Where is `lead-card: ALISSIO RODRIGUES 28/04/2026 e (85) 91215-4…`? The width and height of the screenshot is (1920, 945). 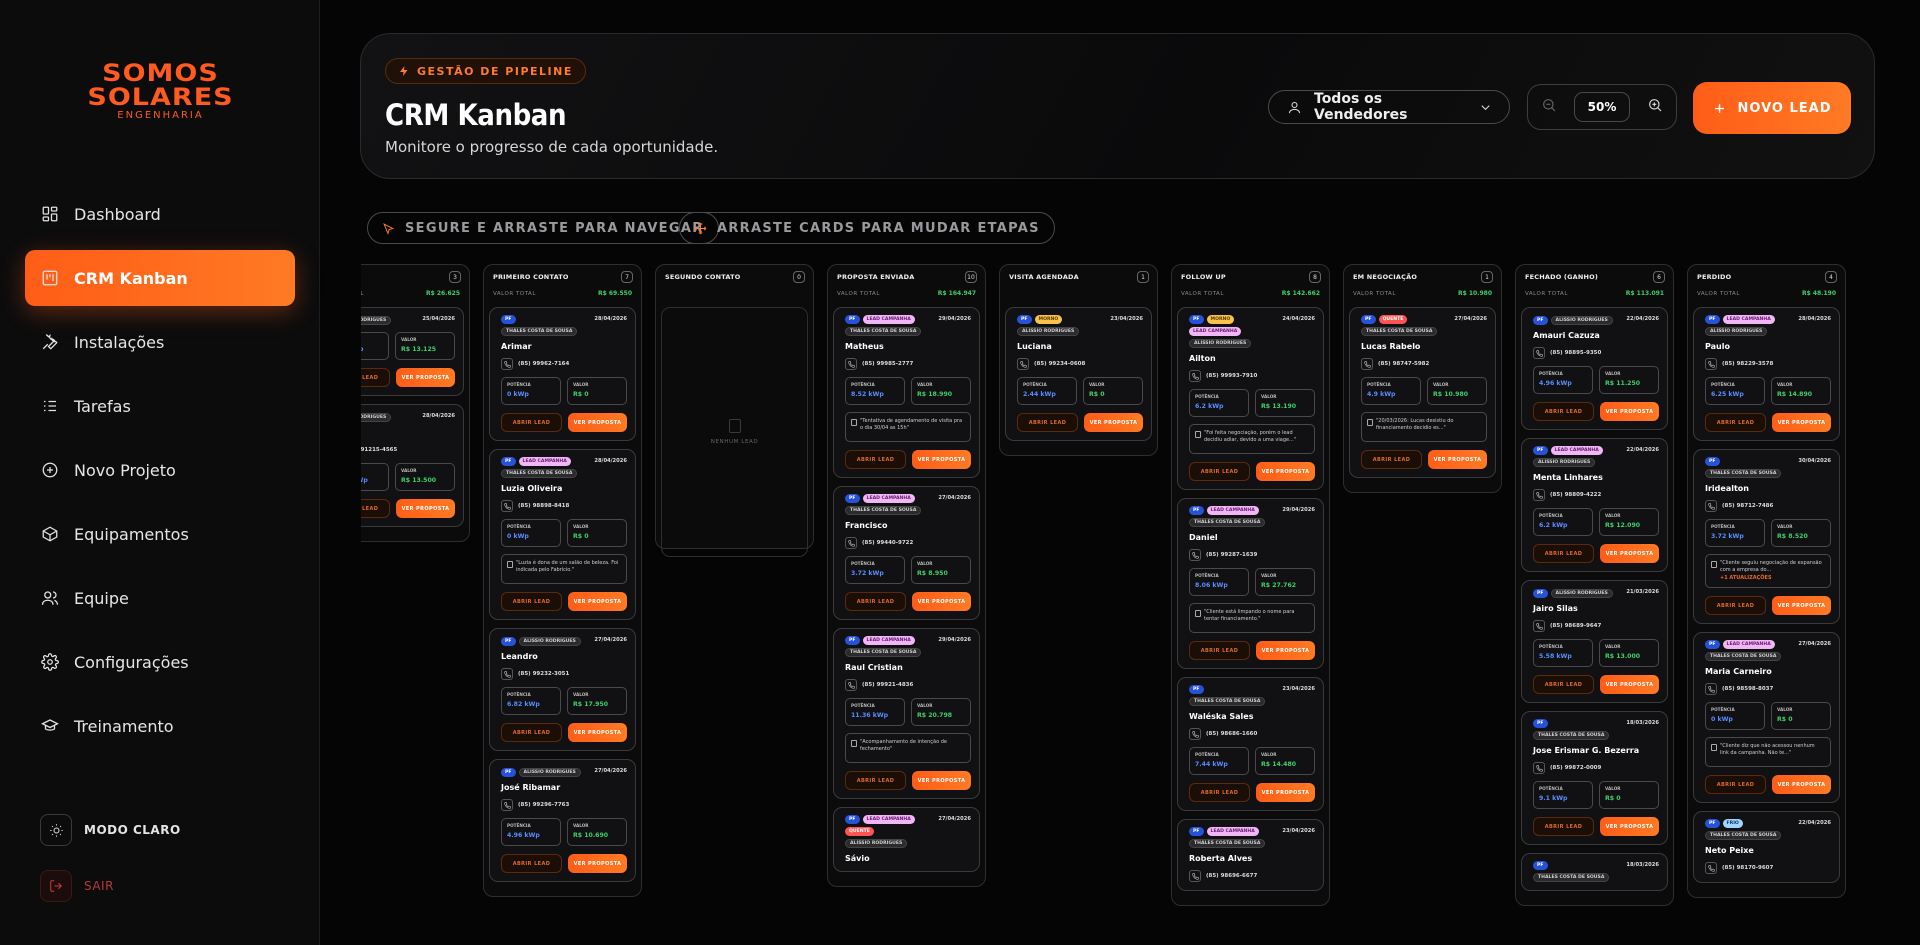 lead-card: ALISSIO RODRIGUES 28/04/2026 e (85) 91215-4… is located at coordinates (412, 465).